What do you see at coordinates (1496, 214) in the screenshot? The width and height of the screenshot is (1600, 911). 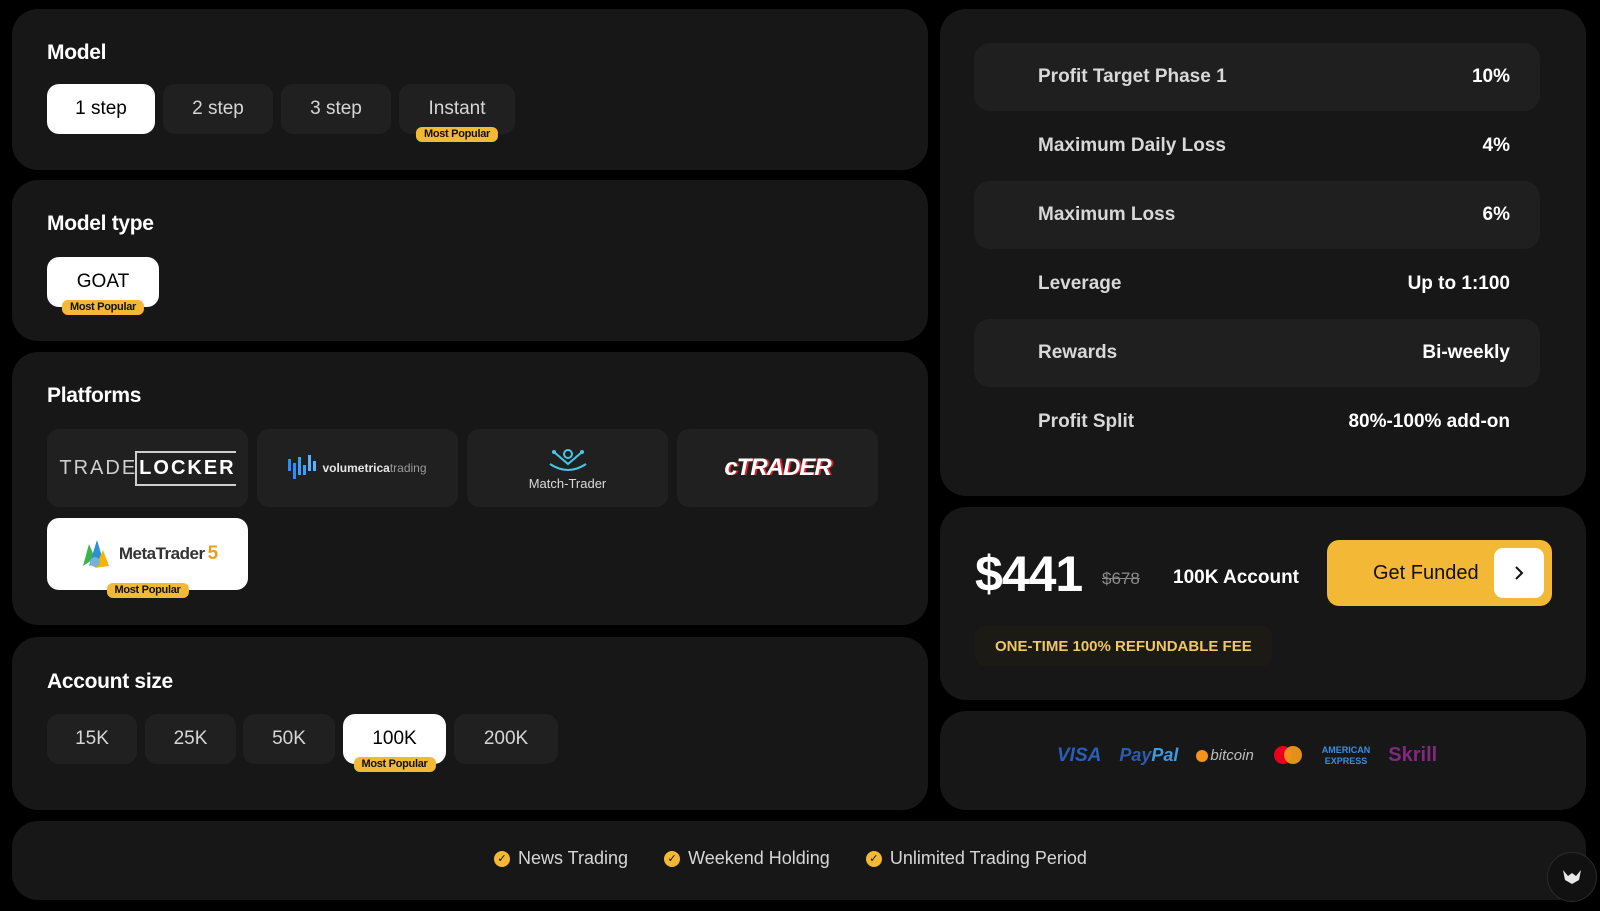 I see `spec-value: 6%` at bounding box center [1496, 214].